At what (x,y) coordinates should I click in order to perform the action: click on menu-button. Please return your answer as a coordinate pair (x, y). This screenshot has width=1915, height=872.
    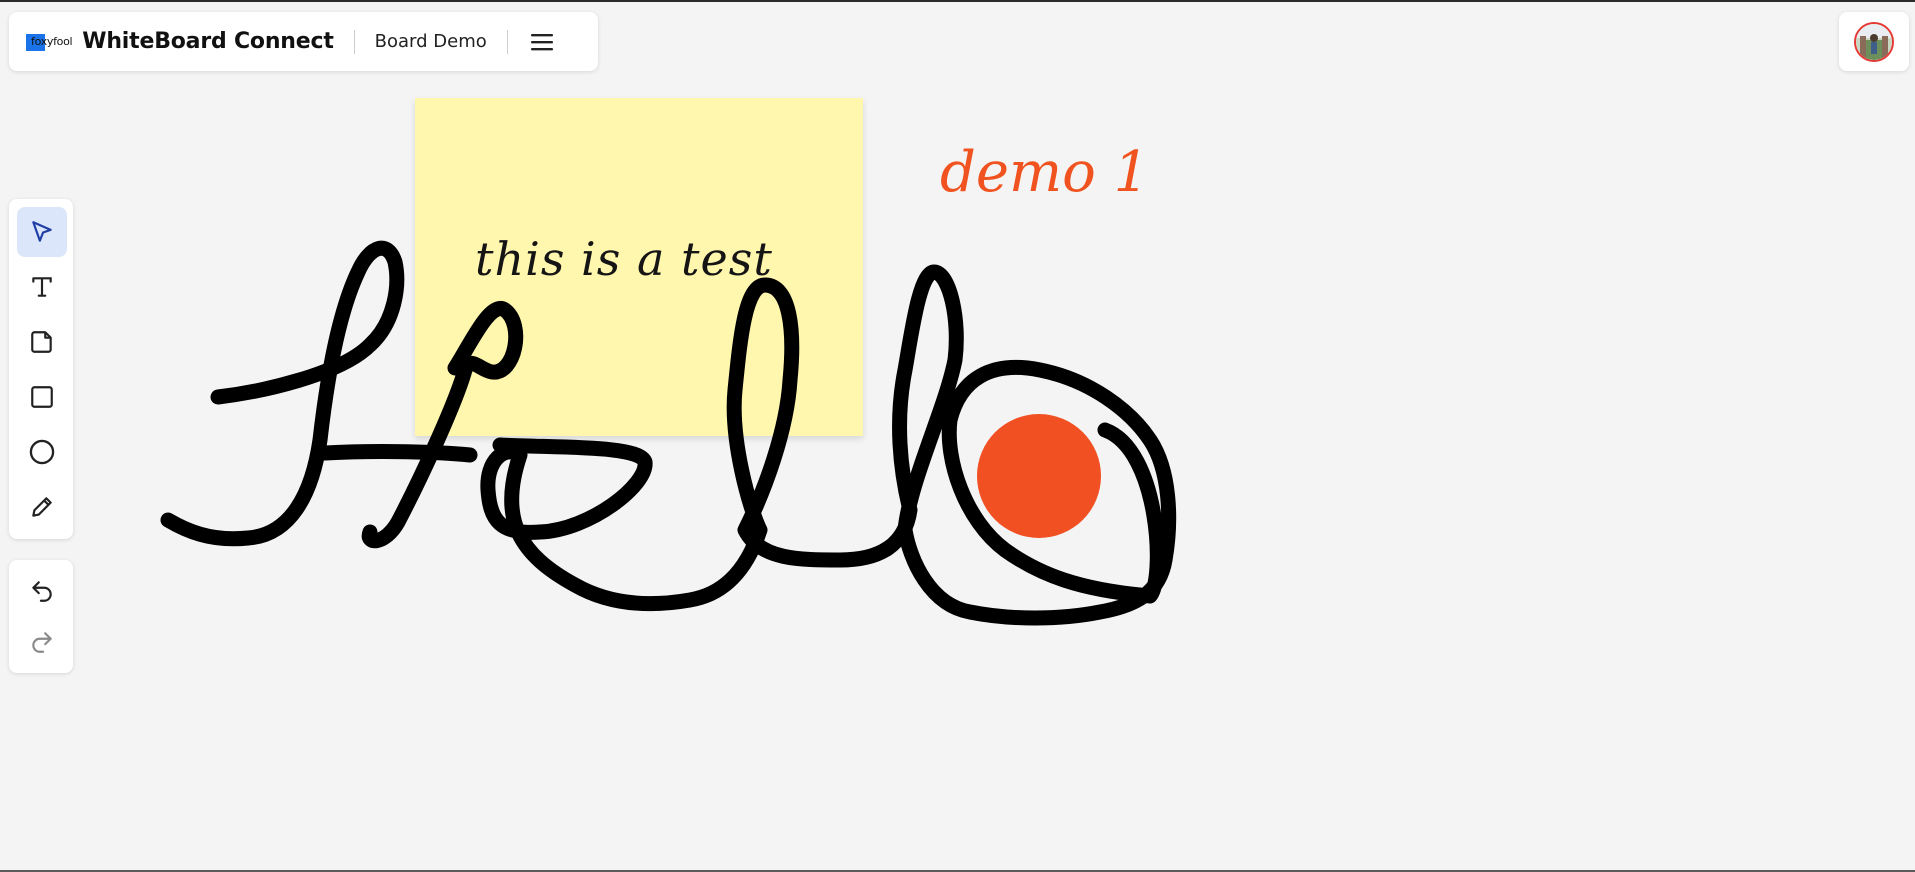
    Looking at the image, I should click on (542, 42).